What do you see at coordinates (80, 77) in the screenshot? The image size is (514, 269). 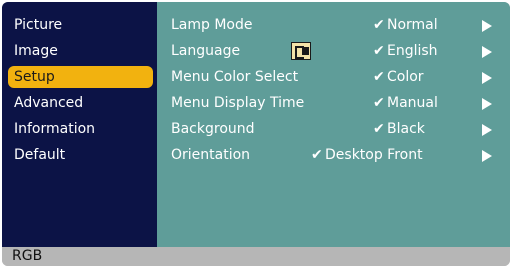 I see `sidebar-item-setup: Setup` at bounding box center [80, 77].